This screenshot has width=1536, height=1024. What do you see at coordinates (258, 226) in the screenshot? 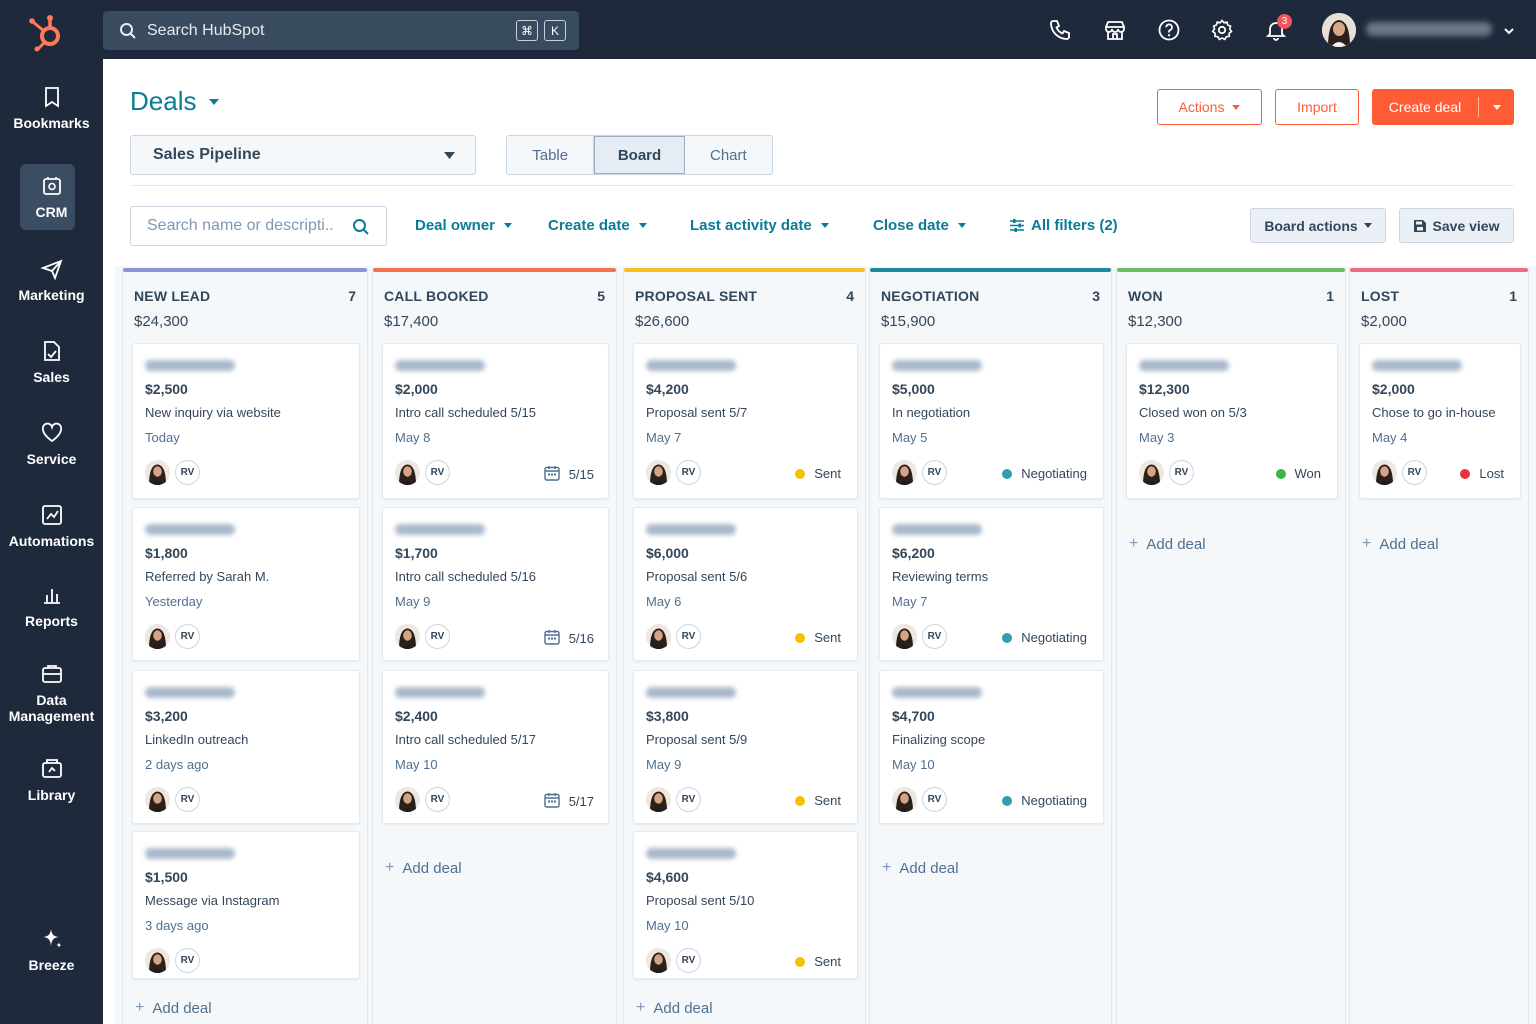
I see `deal-search-input: Search name or descripti..` at bounding box center [258, 226].